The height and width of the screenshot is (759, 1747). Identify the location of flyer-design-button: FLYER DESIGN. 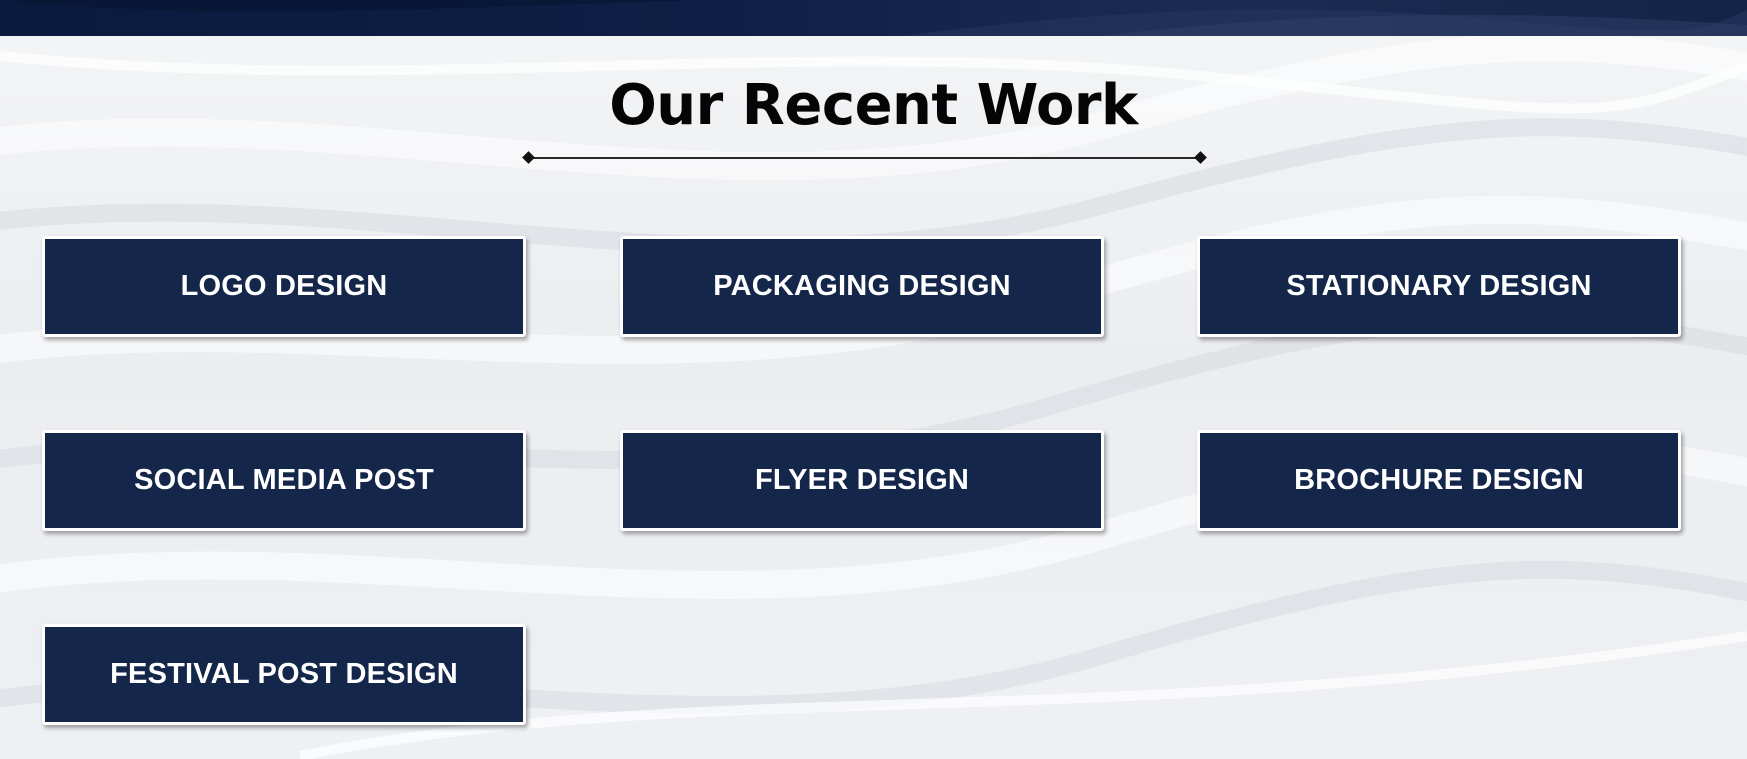
(862, 480).